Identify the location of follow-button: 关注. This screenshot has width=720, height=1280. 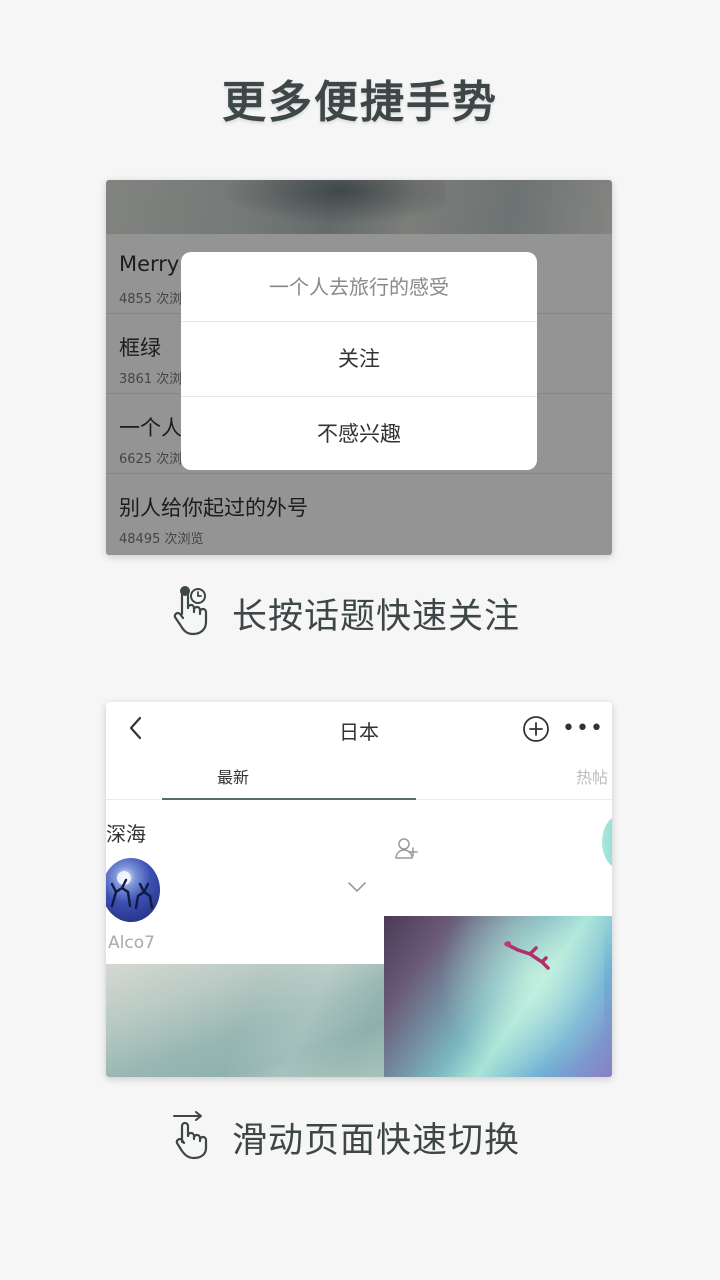
(359, 359).